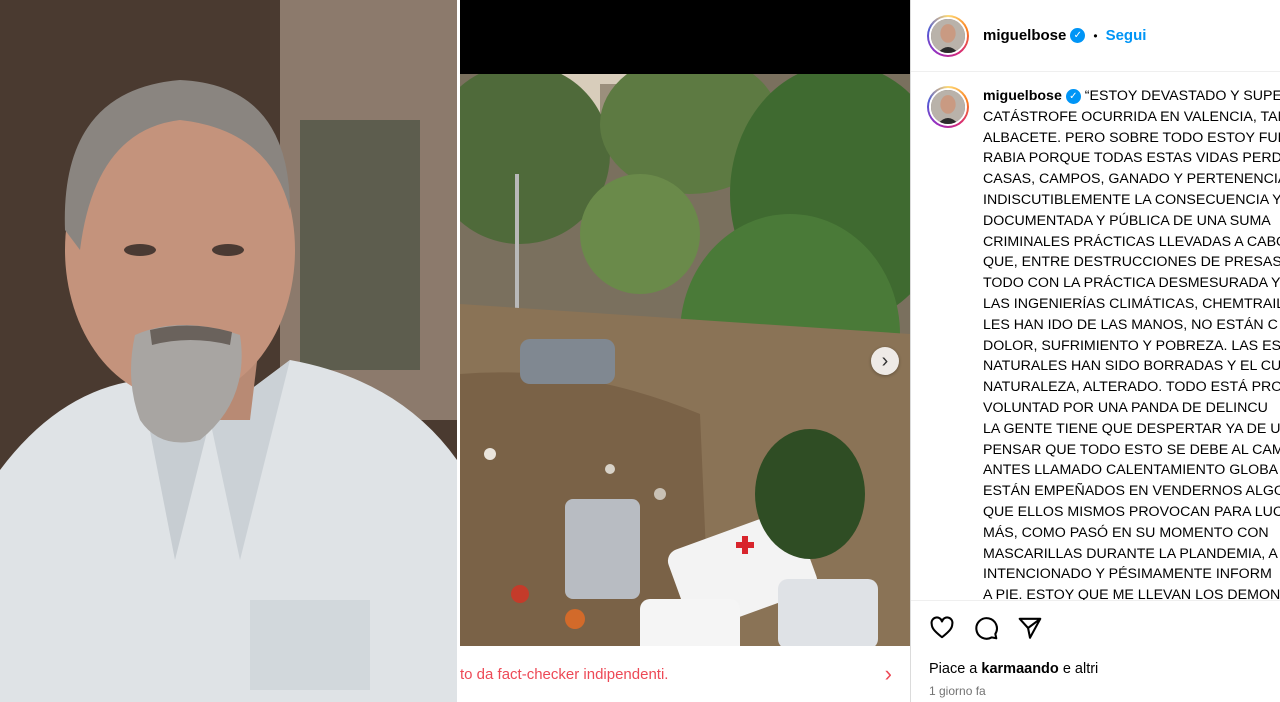 This screenshot has height=702, width=1280. Describe the element at coordinates (1131, 283) in the screenshot. I see `caption-line: TODO CON LA PRÁCTICA DESMESURADA Y` at that location.